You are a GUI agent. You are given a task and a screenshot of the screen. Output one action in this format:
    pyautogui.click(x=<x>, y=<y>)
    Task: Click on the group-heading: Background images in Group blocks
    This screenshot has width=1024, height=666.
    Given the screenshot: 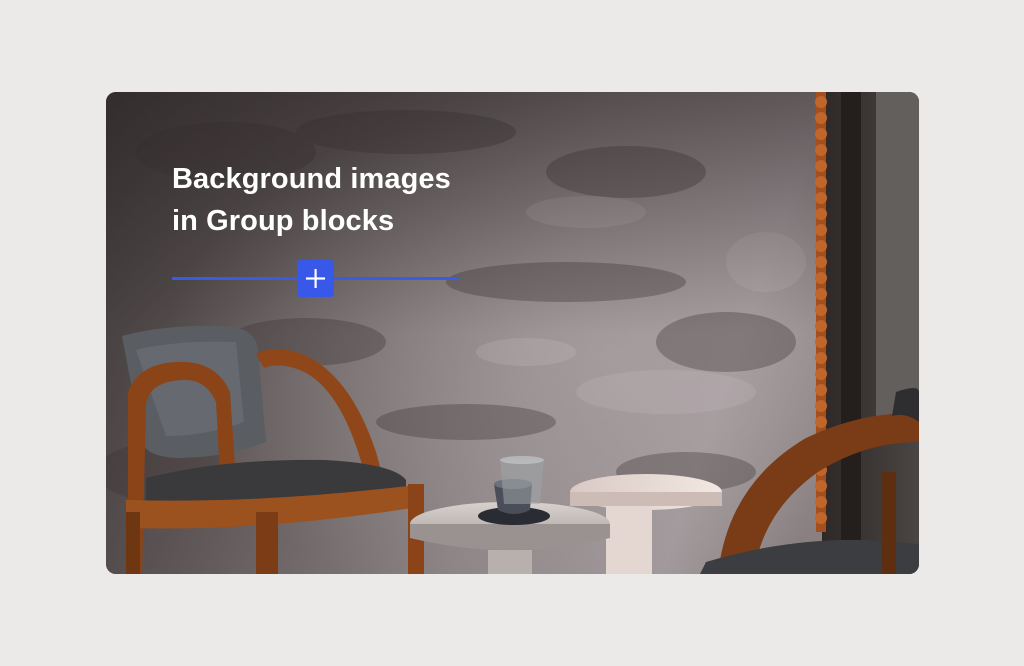 What is the action you would take?
    pyautogui.click(x=332, y=200)
    